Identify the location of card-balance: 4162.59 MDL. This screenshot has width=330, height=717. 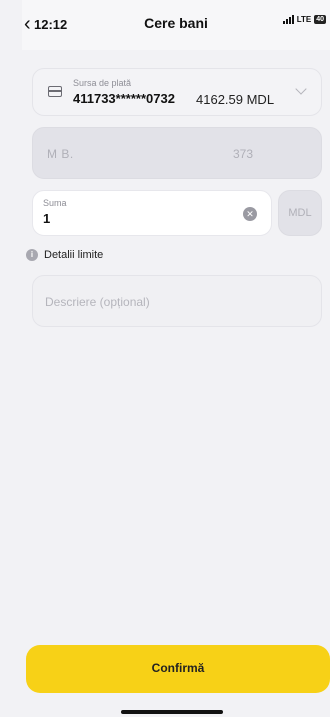
(235, 99).